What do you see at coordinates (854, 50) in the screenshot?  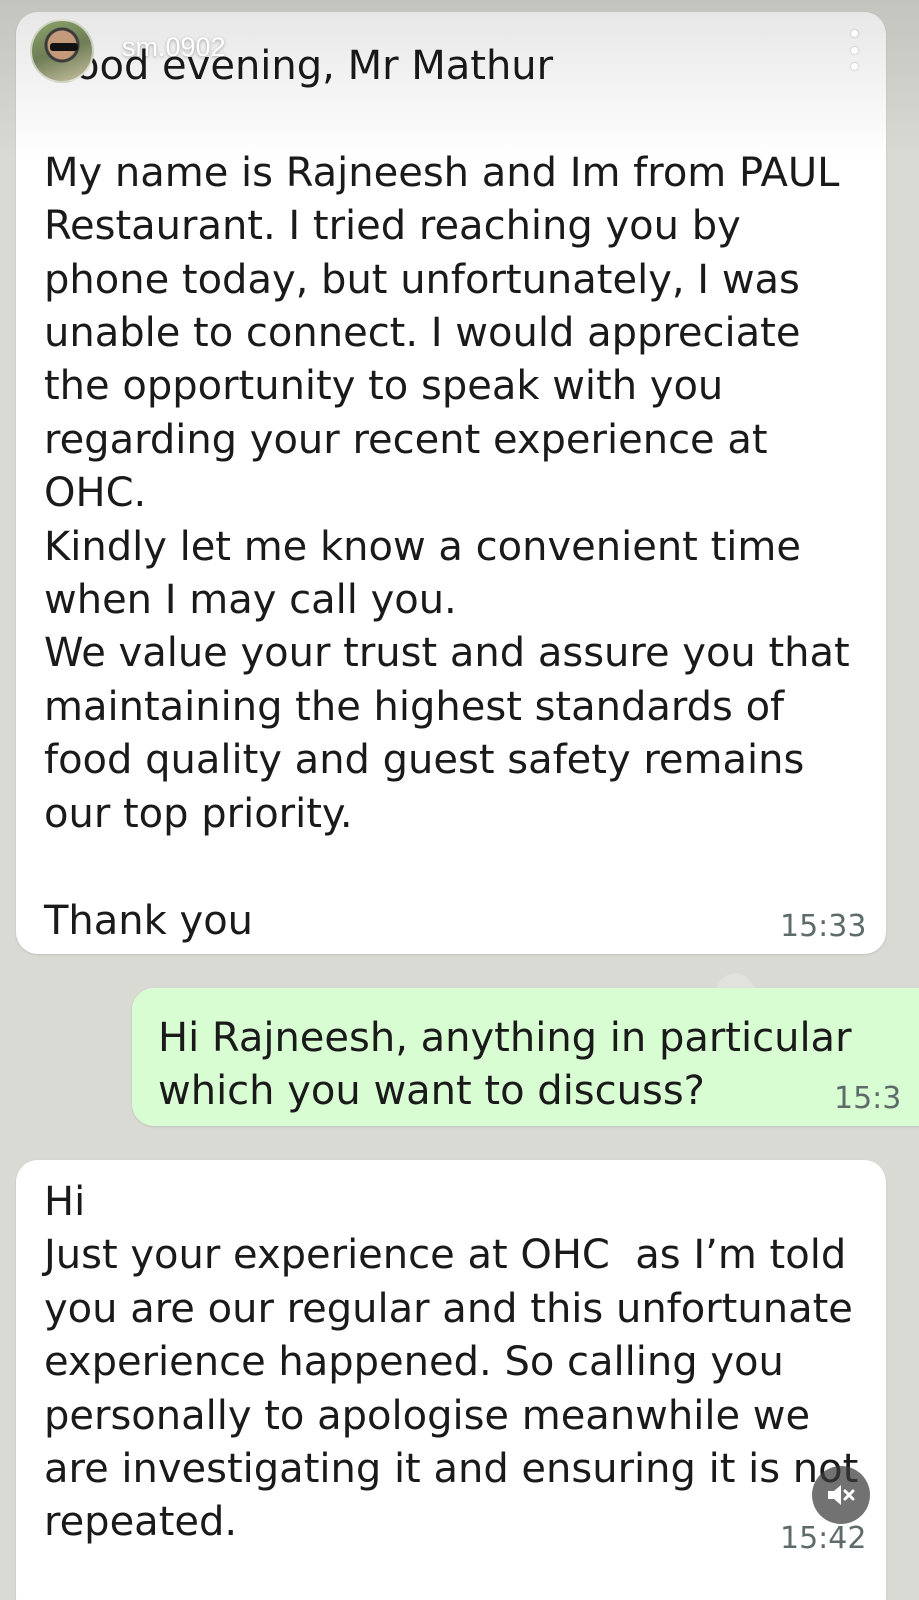 I see `more-vertical-icon` at bounding box center [854, 50].